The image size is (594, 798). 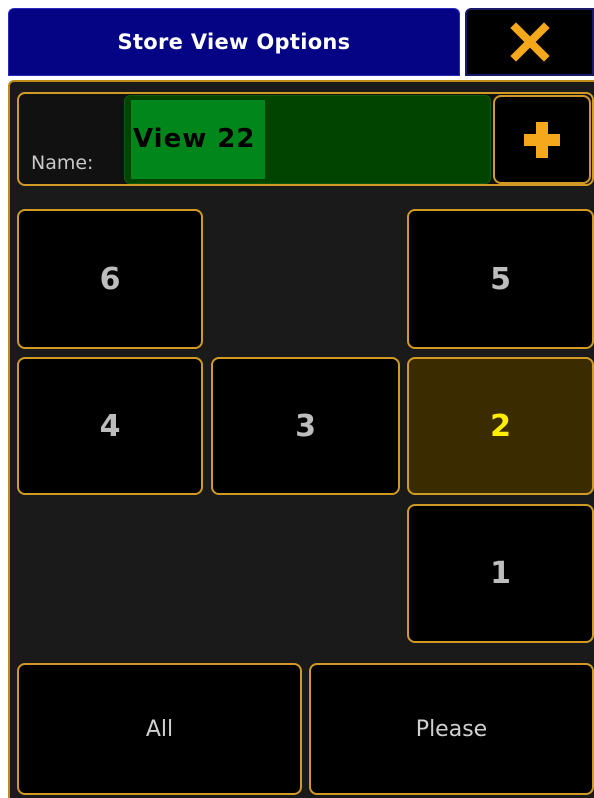 I want to click on view-slot-6: 6, so click(x=110, y=279).